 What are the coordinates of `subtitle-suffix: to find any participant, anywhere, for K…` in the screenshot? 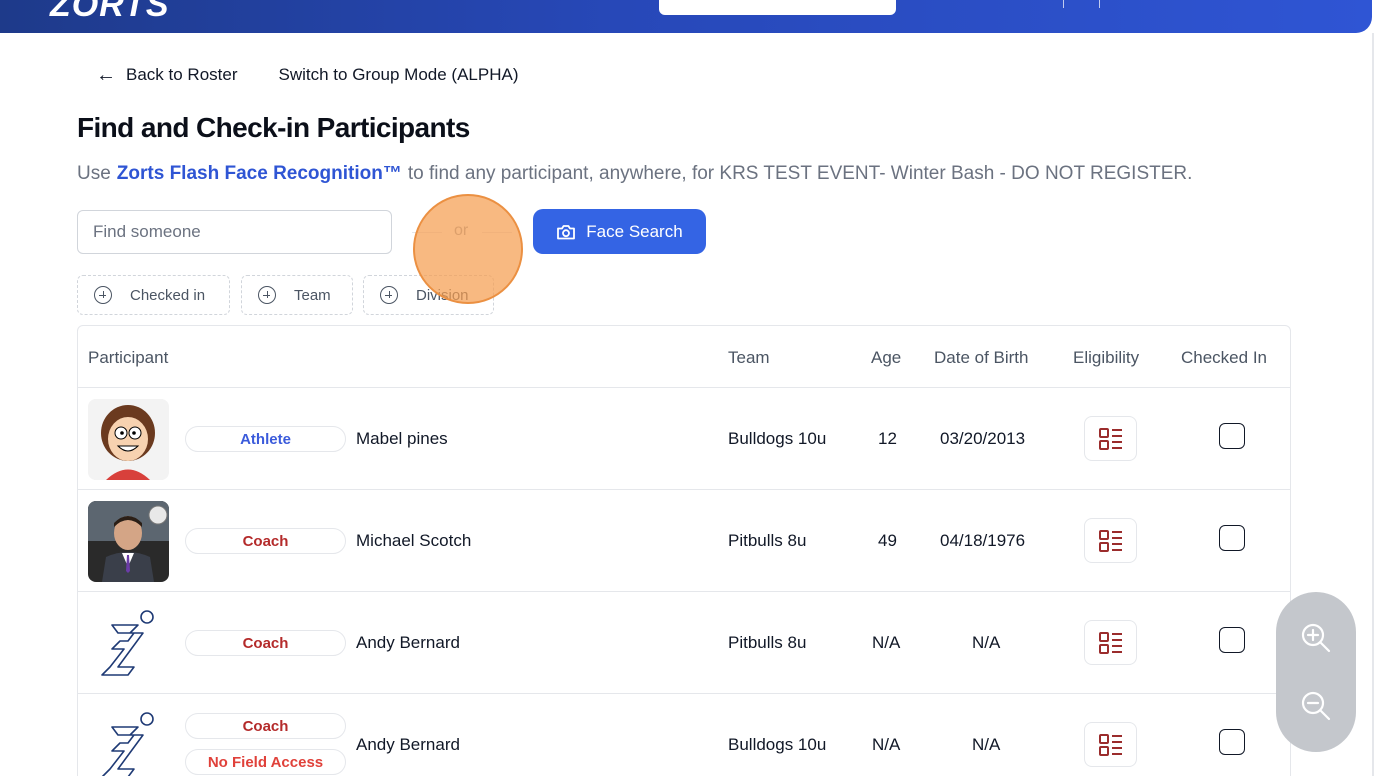 It's located at (800, 173).